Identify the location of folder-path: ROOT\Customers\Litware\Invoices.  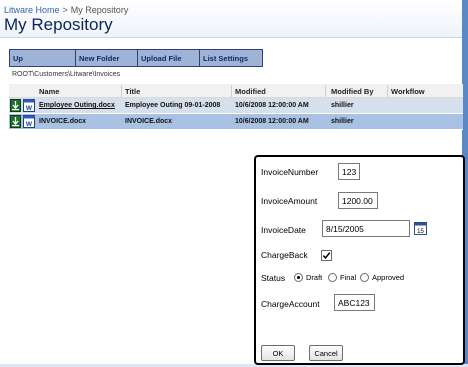
(66, 74).